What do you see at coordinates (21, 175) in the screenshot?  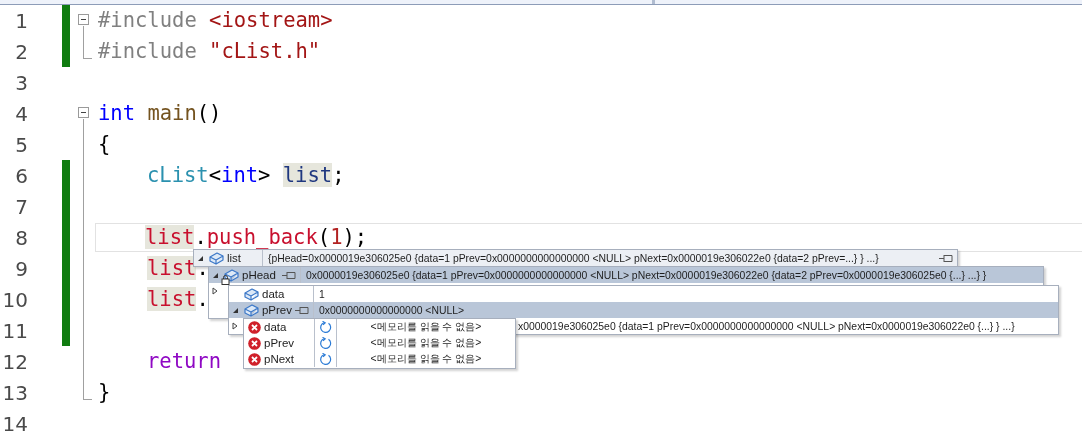 I see `line-number: 6` at bounding box center [21, 175].